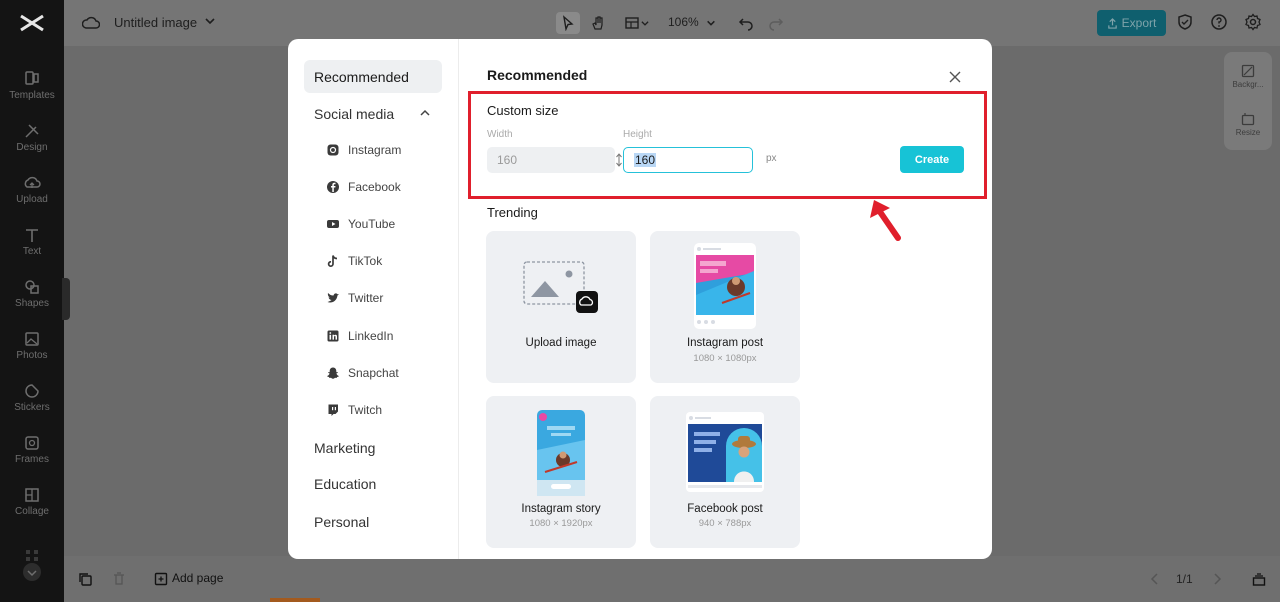 This screenshot has width=1280, height=602. Describe the element at coordinates (333, 410) in the screenshot. I see `twitch-icon` at that location.